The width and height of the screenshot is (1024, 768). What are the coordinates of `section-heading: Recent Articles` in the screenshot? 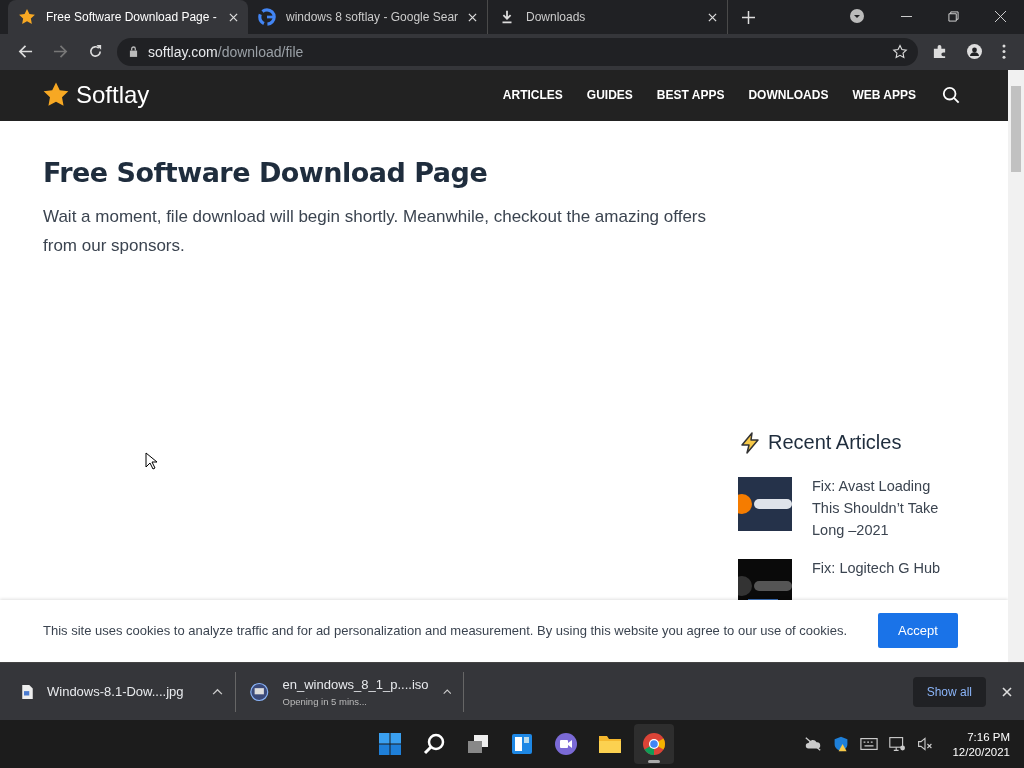 It's located at (835, 443).